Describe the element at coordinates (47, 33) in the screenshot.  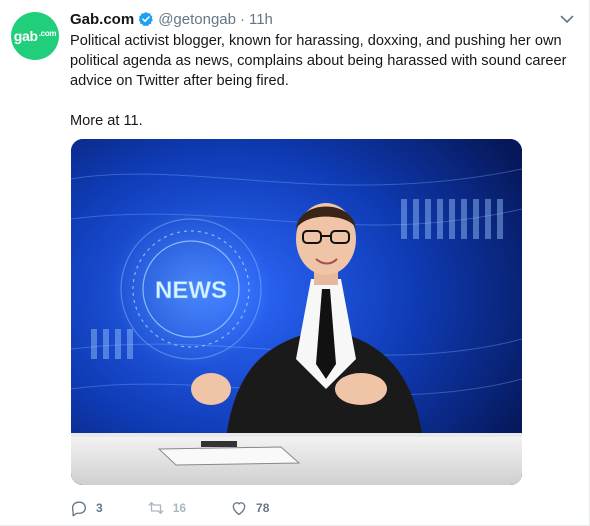
I see `avatar-label-suffix: .com` at that location.